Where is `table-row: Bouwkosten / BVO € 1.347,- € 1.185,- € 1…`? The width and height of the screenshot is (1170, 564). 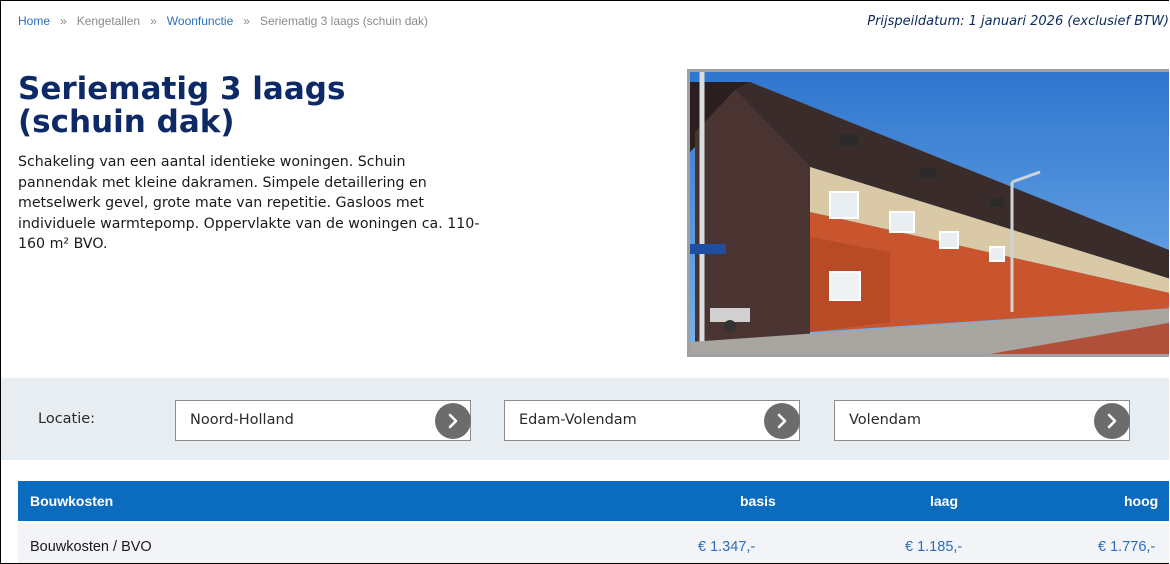 table-row: Bouwkosten / BVO € 1.347,- € 1.185,- € 1… is located at coordinates (593, 543).